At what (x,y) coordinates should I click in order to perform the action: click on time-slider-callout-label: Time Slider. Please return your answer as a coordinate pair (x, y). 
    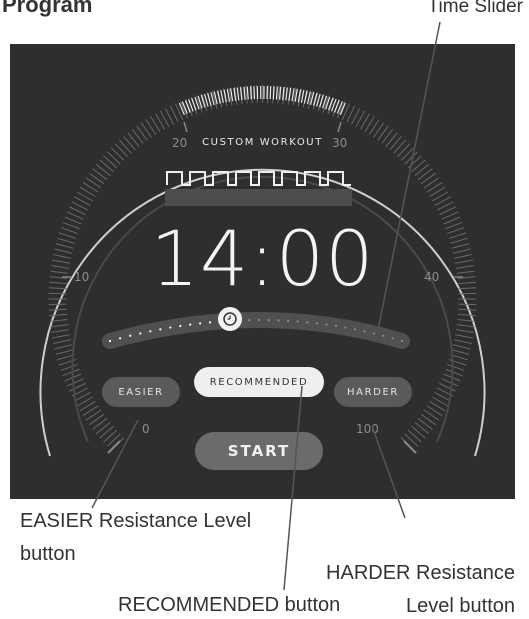
    Looking at the image, I should click on (475, 10).